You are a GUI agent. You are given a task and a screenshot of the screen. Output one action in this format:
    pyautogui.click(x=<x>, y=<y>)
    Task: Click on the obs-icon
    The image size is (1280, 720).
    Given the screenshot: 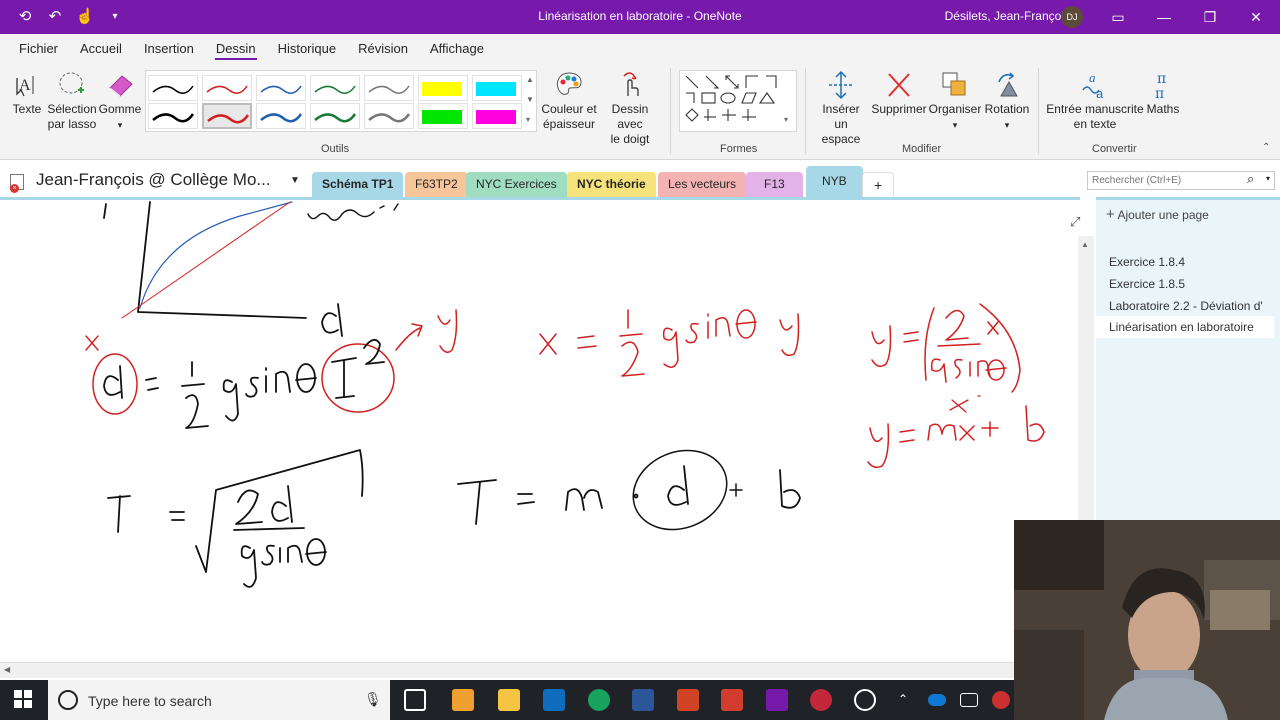 What is the action you would take?
    pyautogui.click(x=865, y=700)
    